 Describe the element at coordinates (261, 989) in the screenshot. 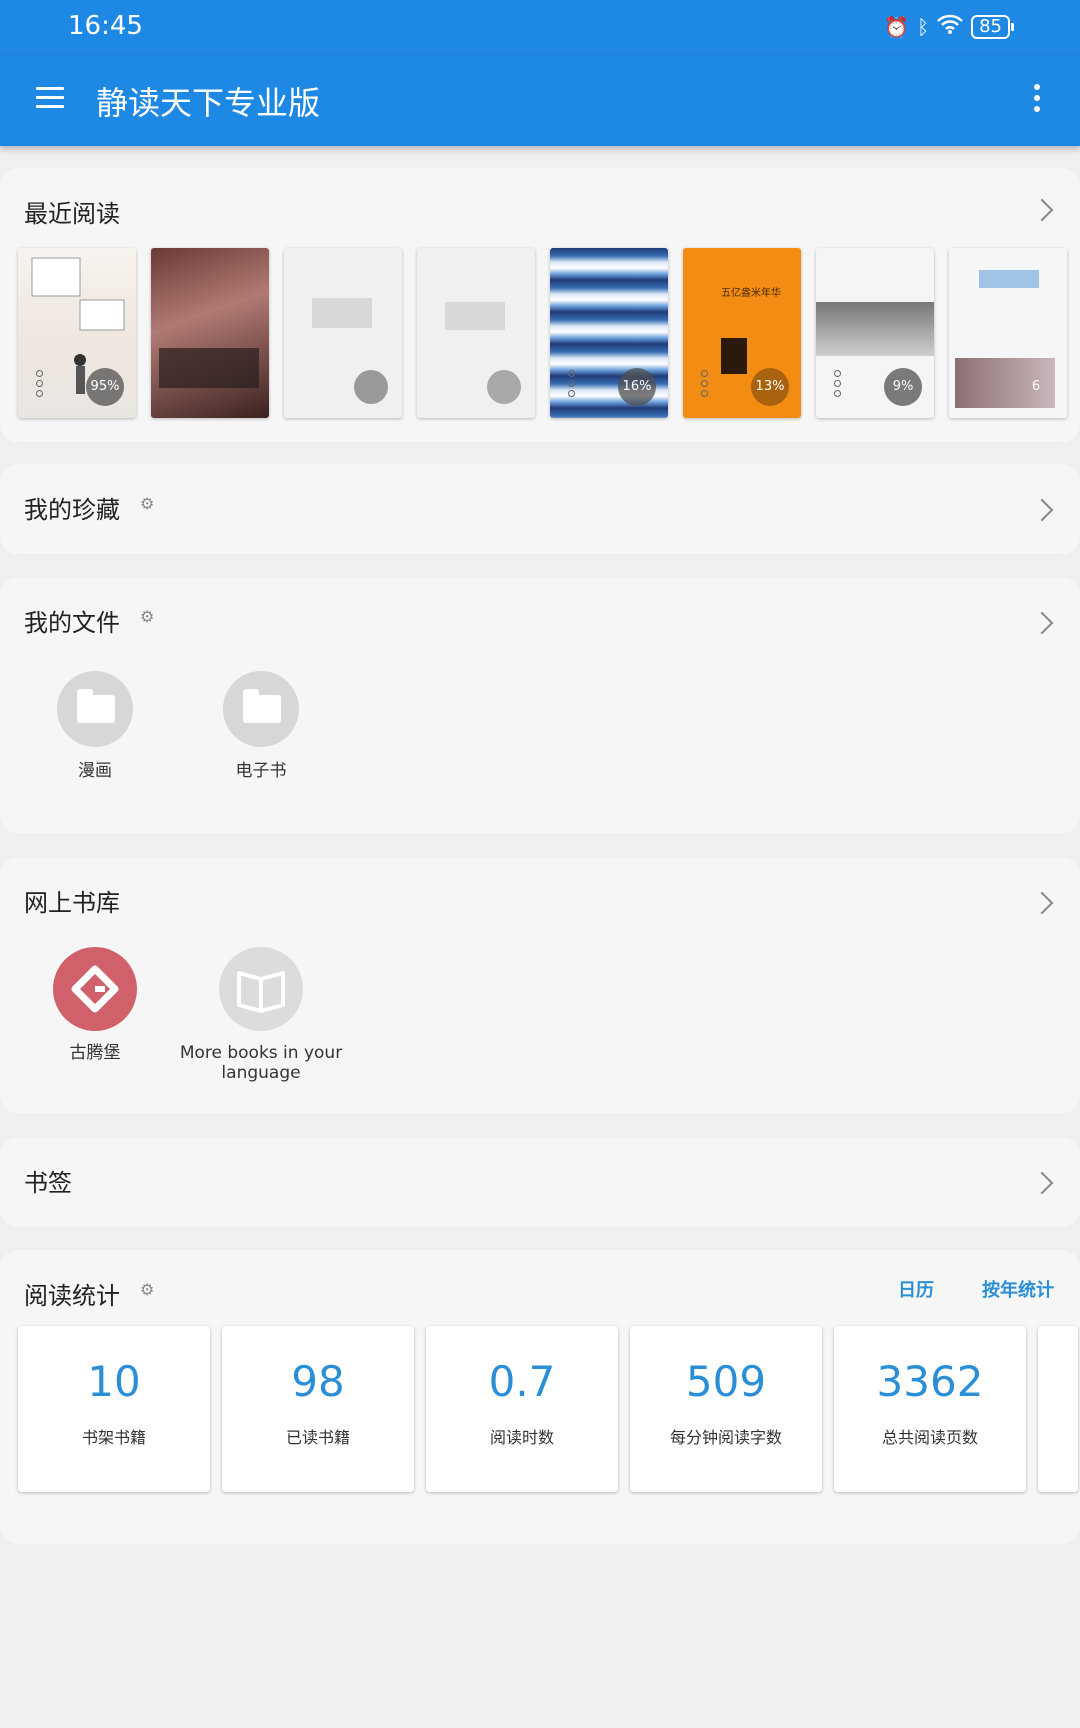

I see `open-book-icon` at that location.